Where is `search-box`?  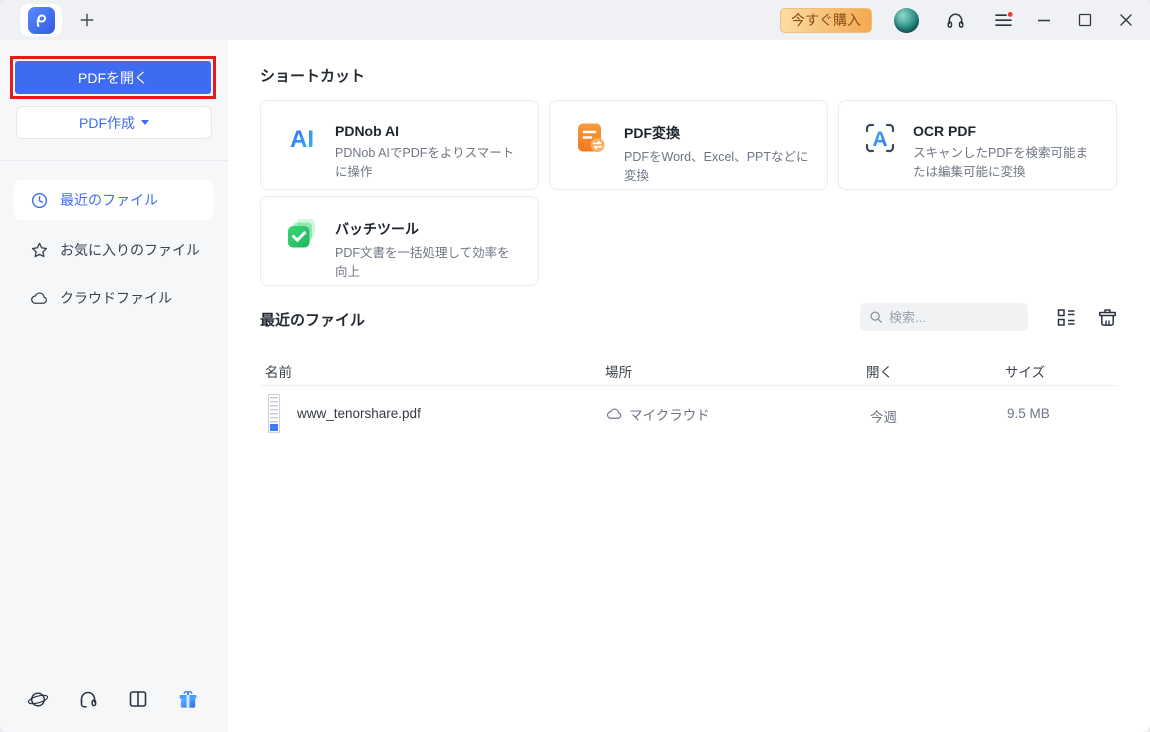 search-box is located at coordinates (944, 317).